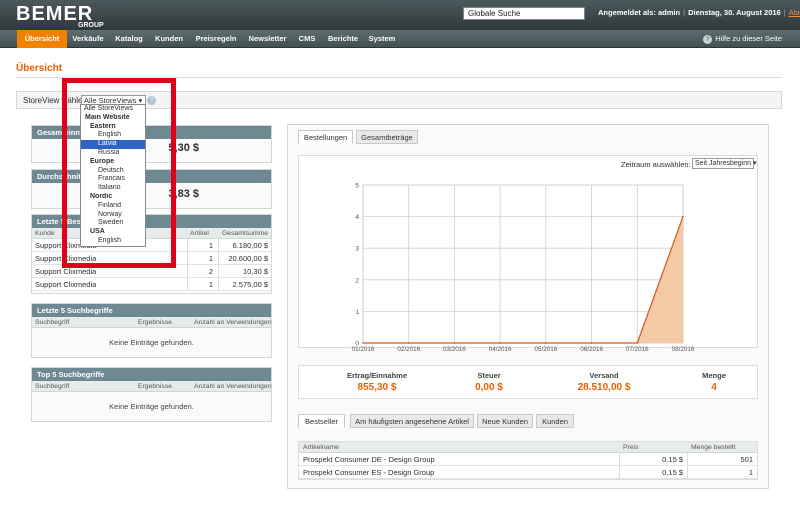 This screenshot has width=800, height=507. I want to click on y-tick-label: 2, so click(357, 280).